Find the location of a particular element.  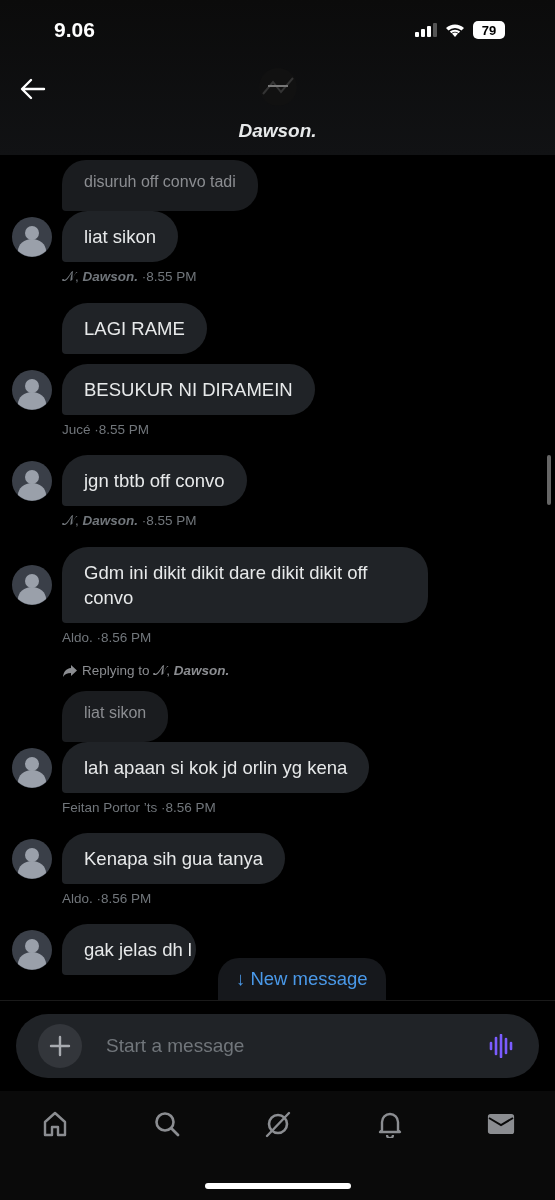

message-bubble: lah apaan si kok jd orlin yg kena is located at coordinates (216, 767).